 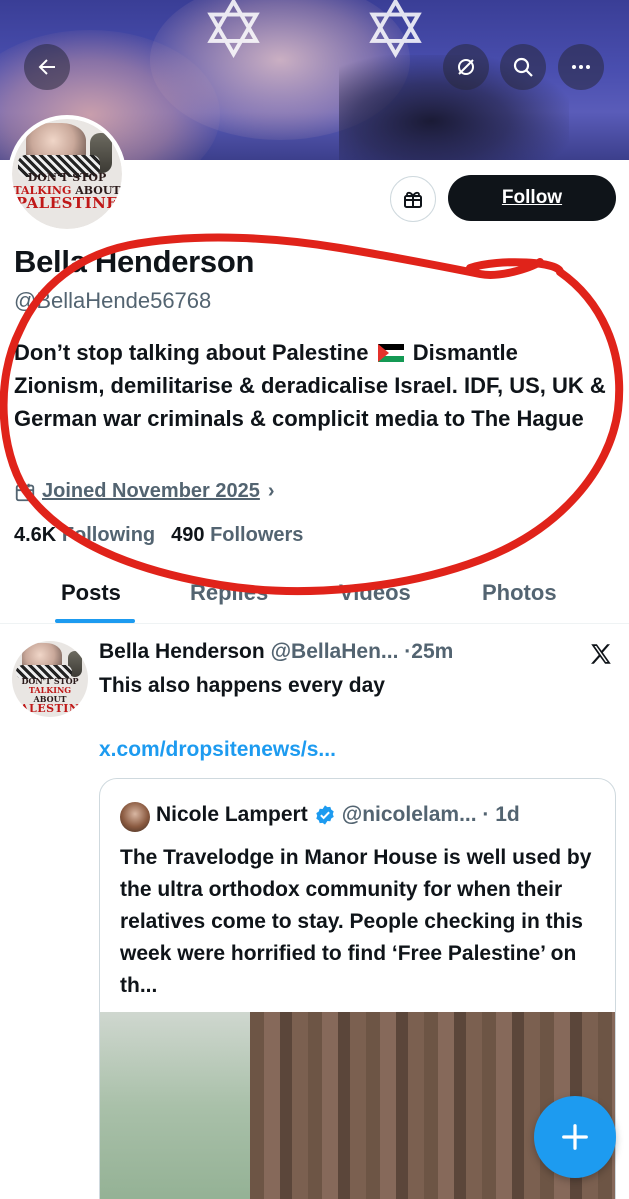 What do you see at coordinates (84, 535) in the screenshot?
I see `following-link: 4.6K Following` at bounding box center [84, 535].